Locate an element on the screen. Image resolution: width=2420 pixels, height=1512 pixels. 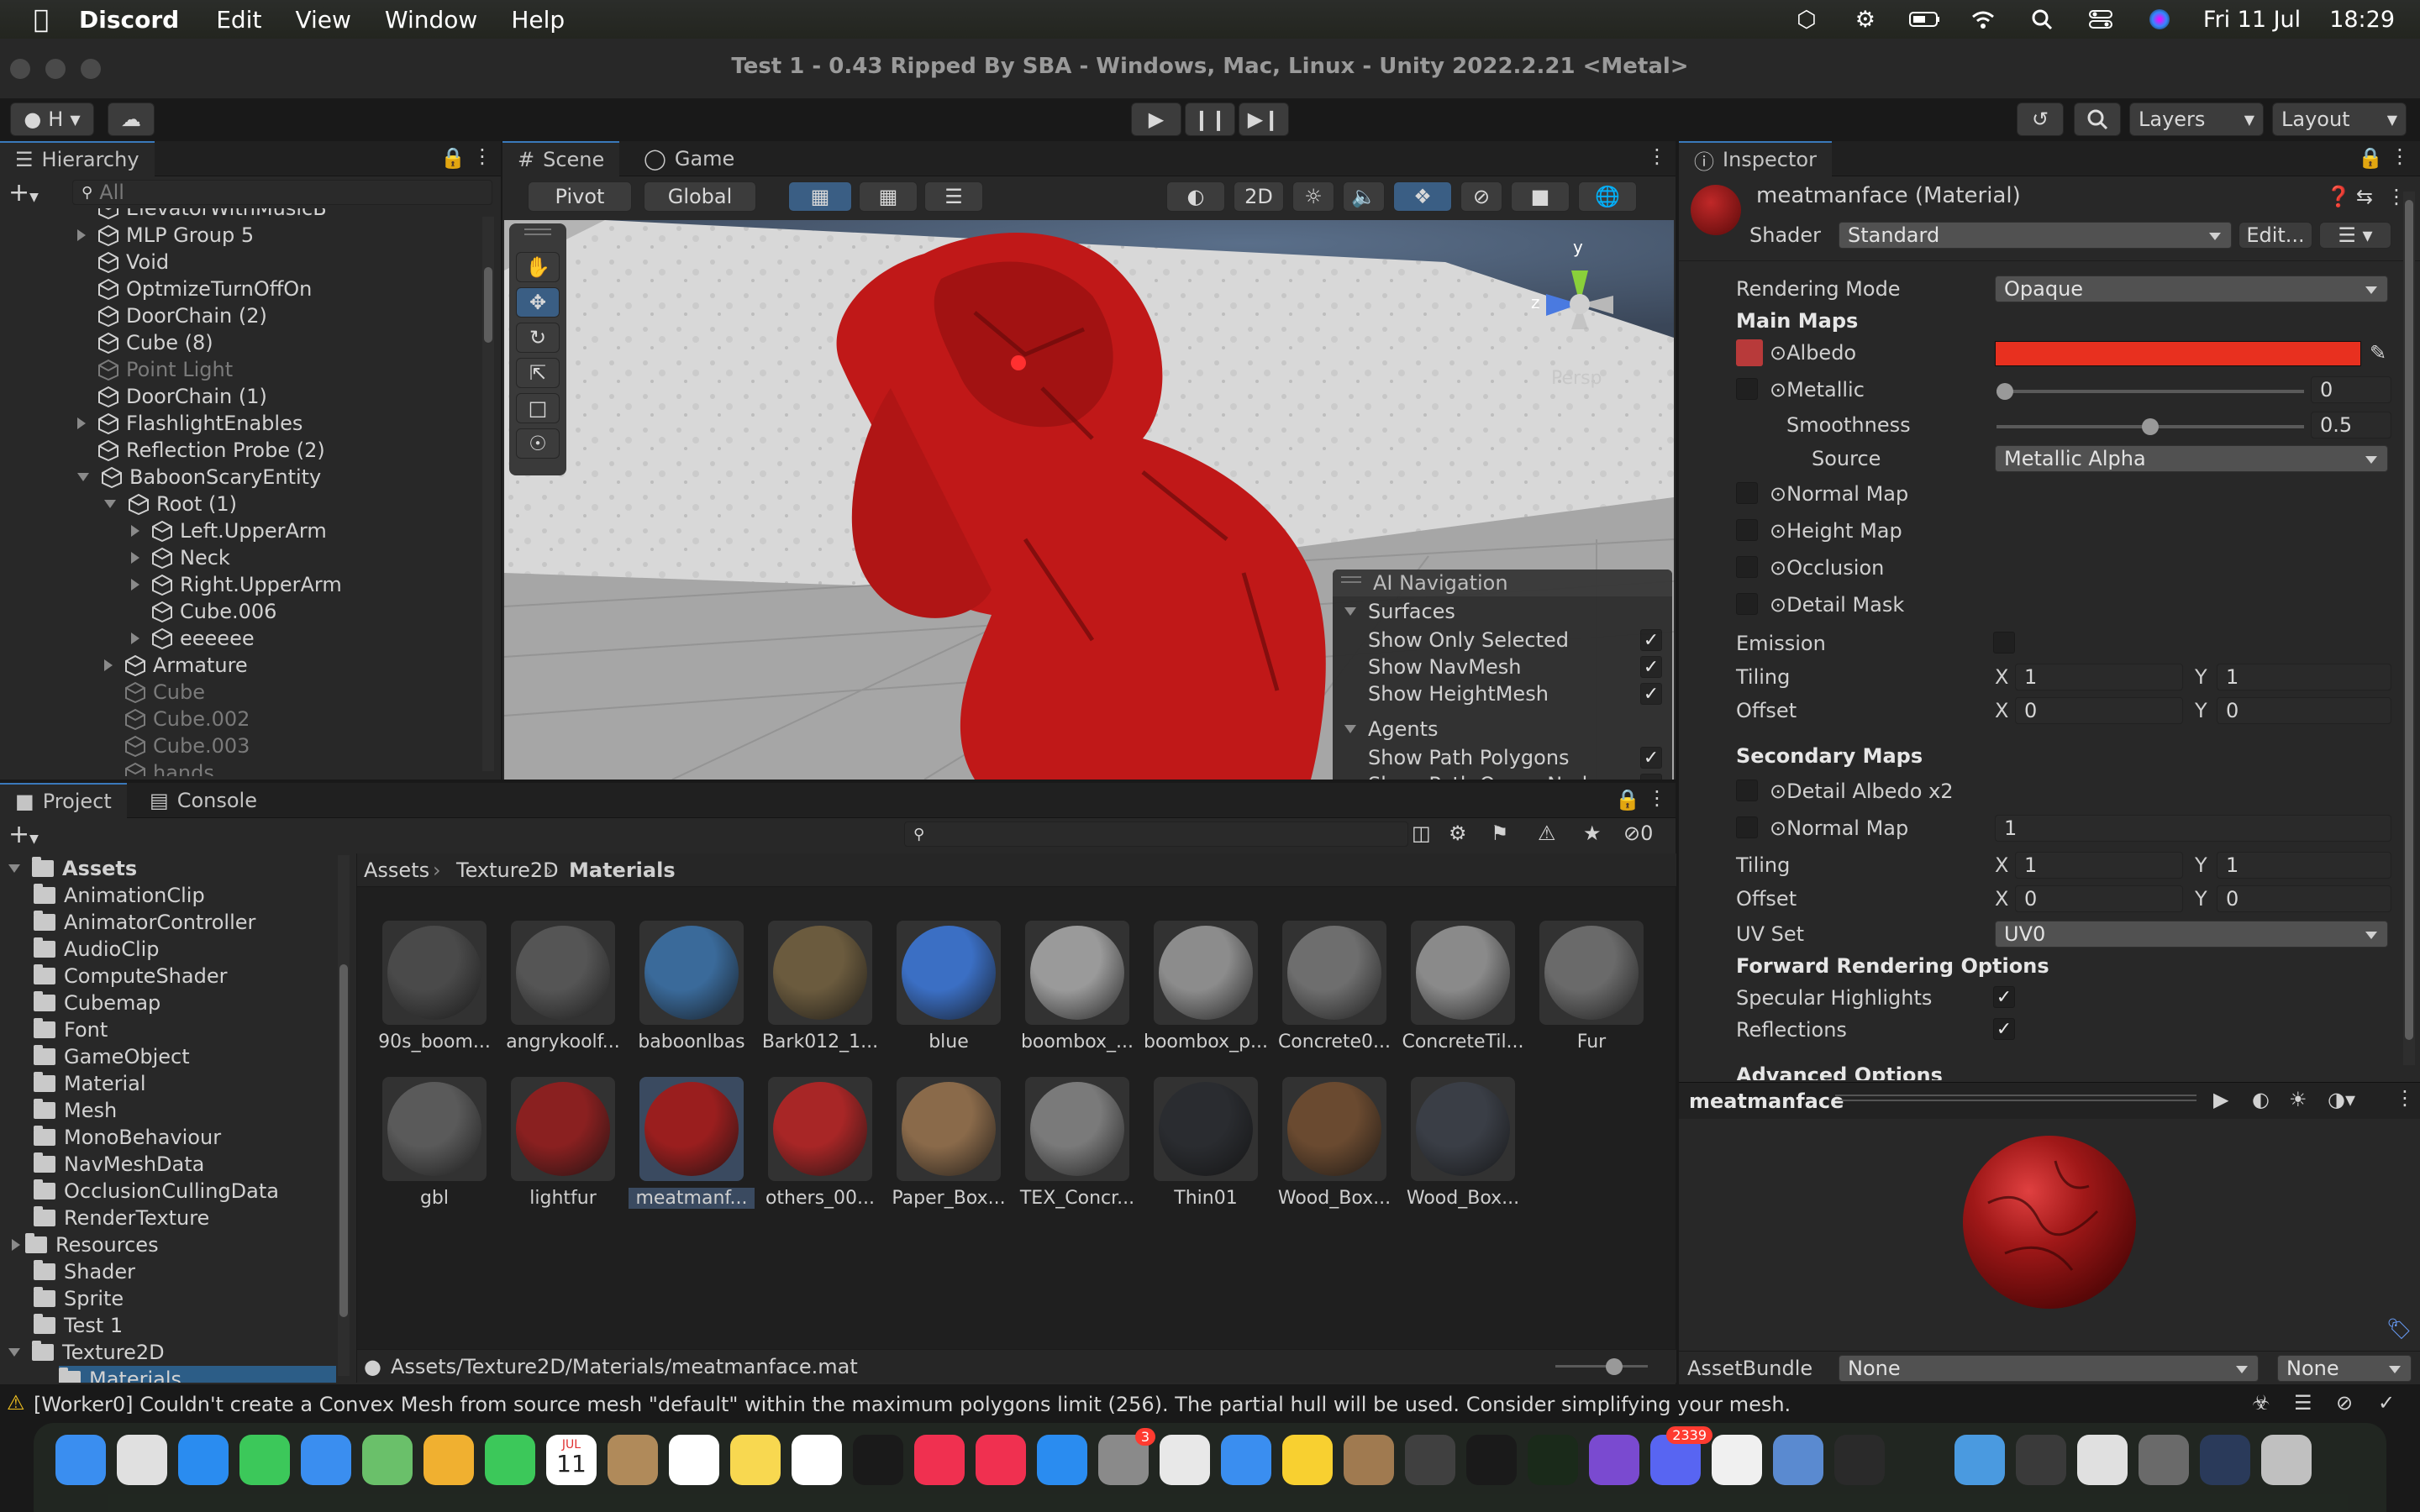
tab-game: ◯ Game is located at coordinates (689, 158).